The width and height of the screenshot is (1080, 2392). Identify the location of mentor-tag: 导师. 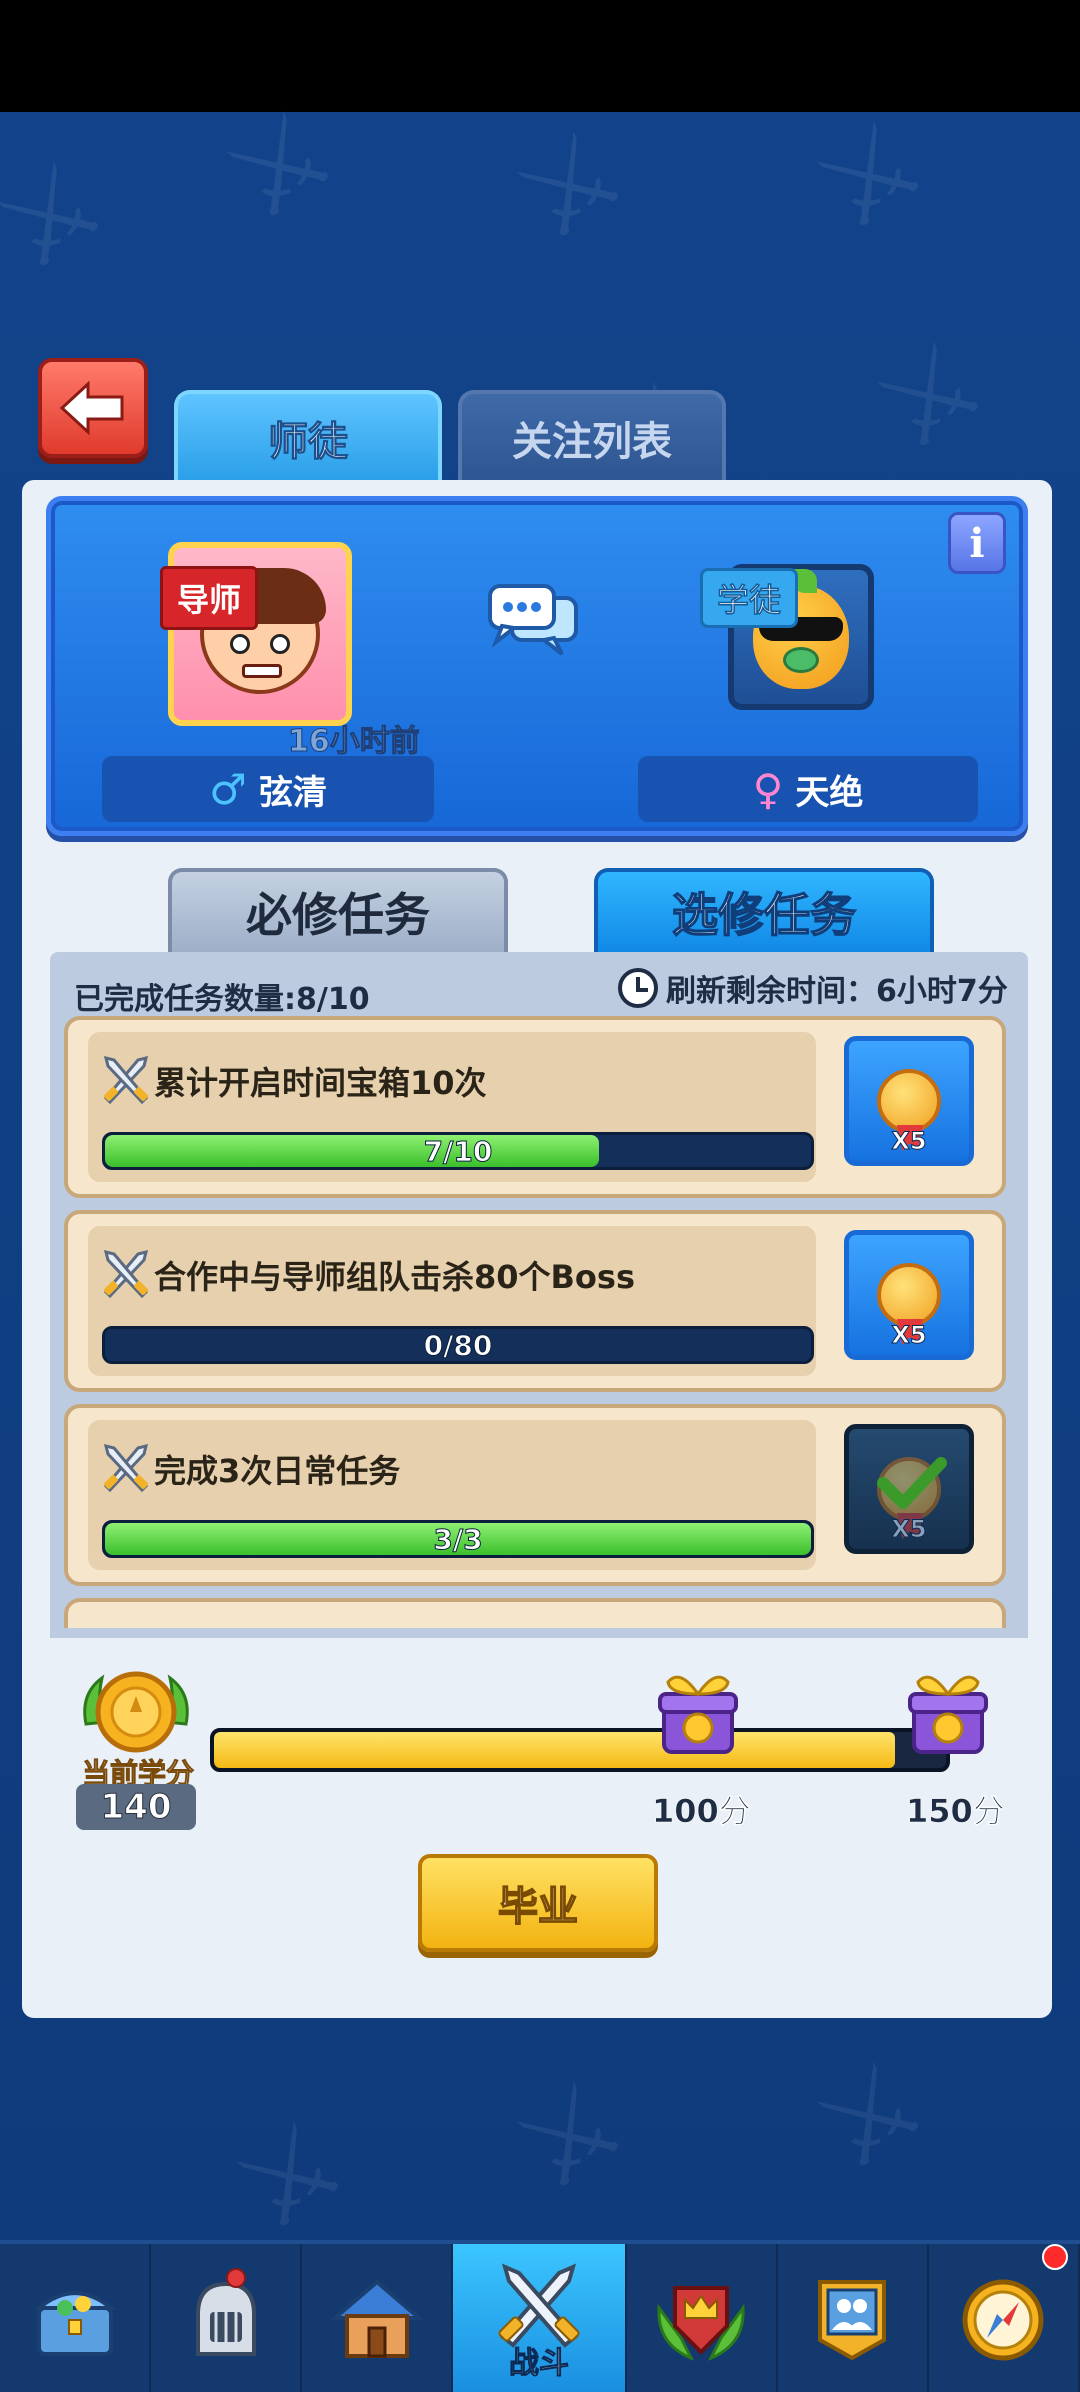
(209, 598).